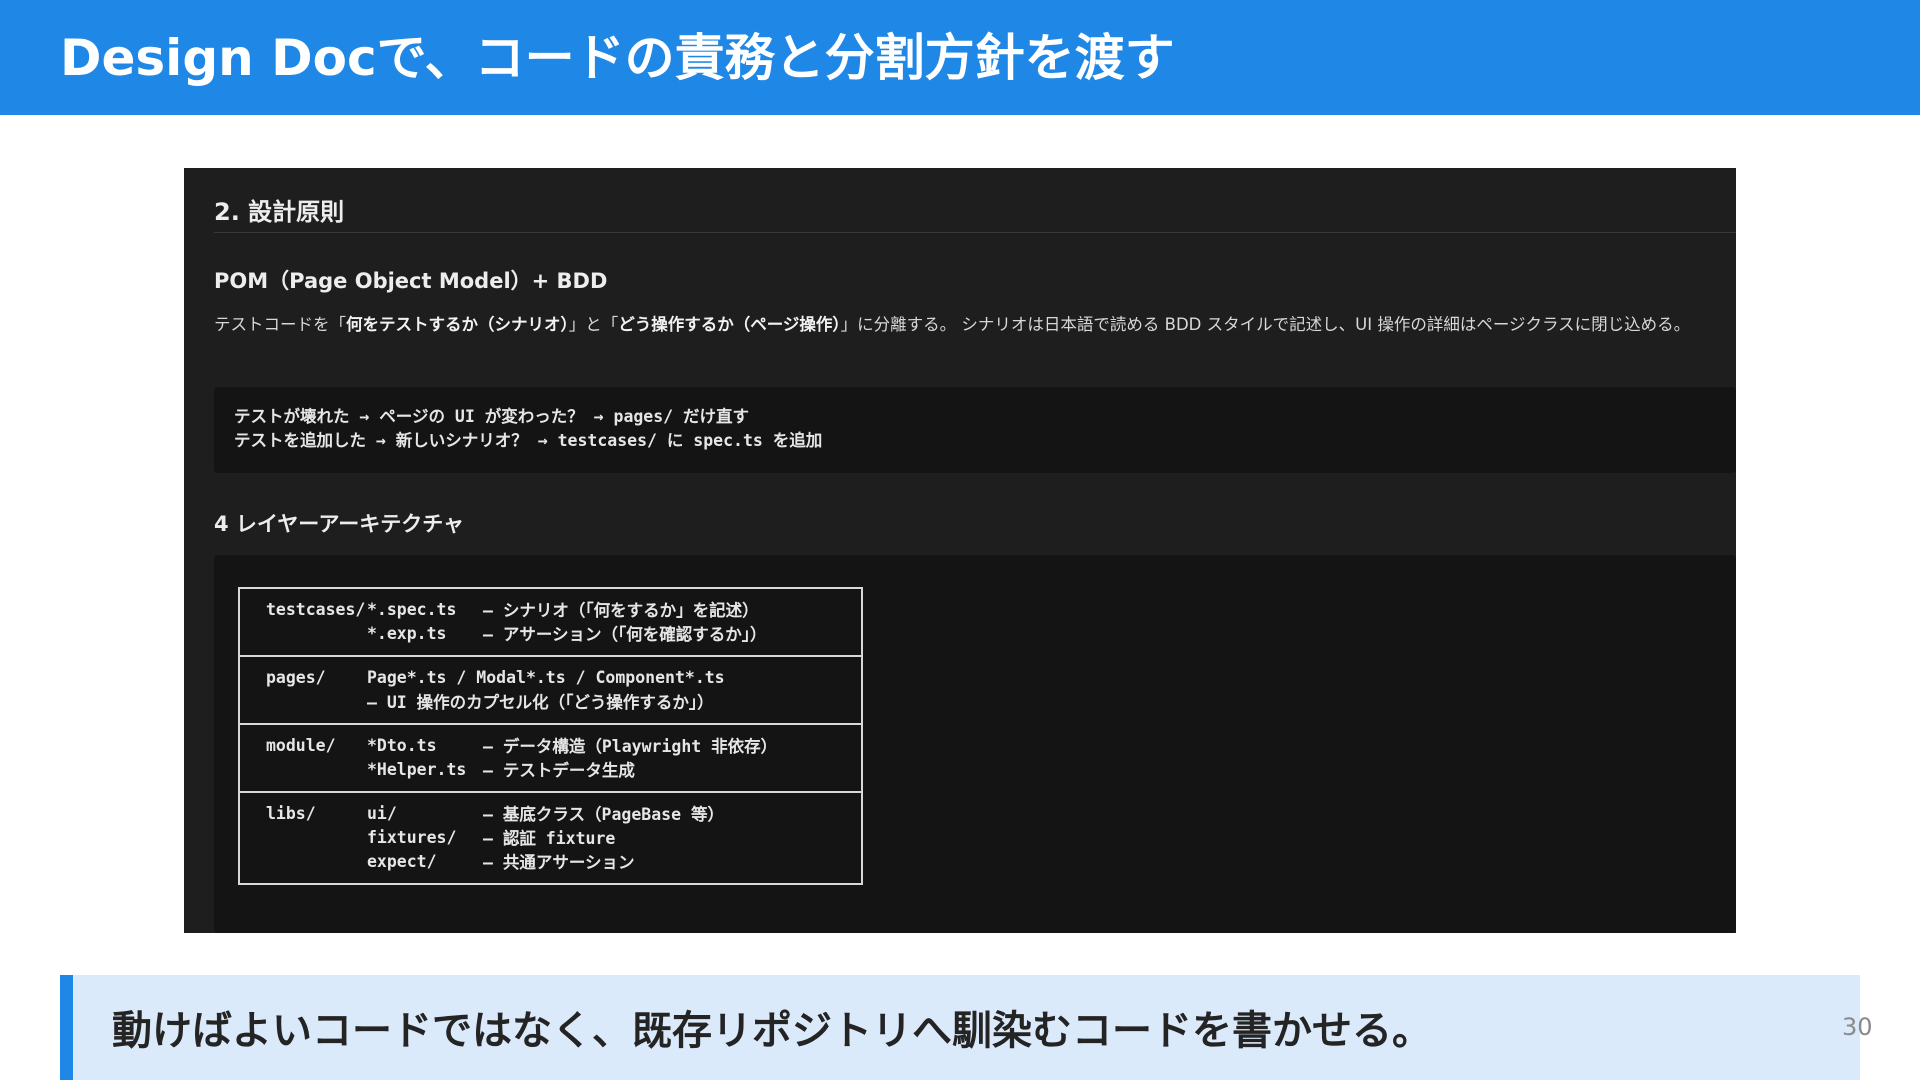 This screenshot has width=1920, height=1080. What do you see at coordinates (617, 58) in the screenshot?
I see `slide-title: Design Docで、コードの責務と分割方針を渡す` at bounding box center [617, 58].